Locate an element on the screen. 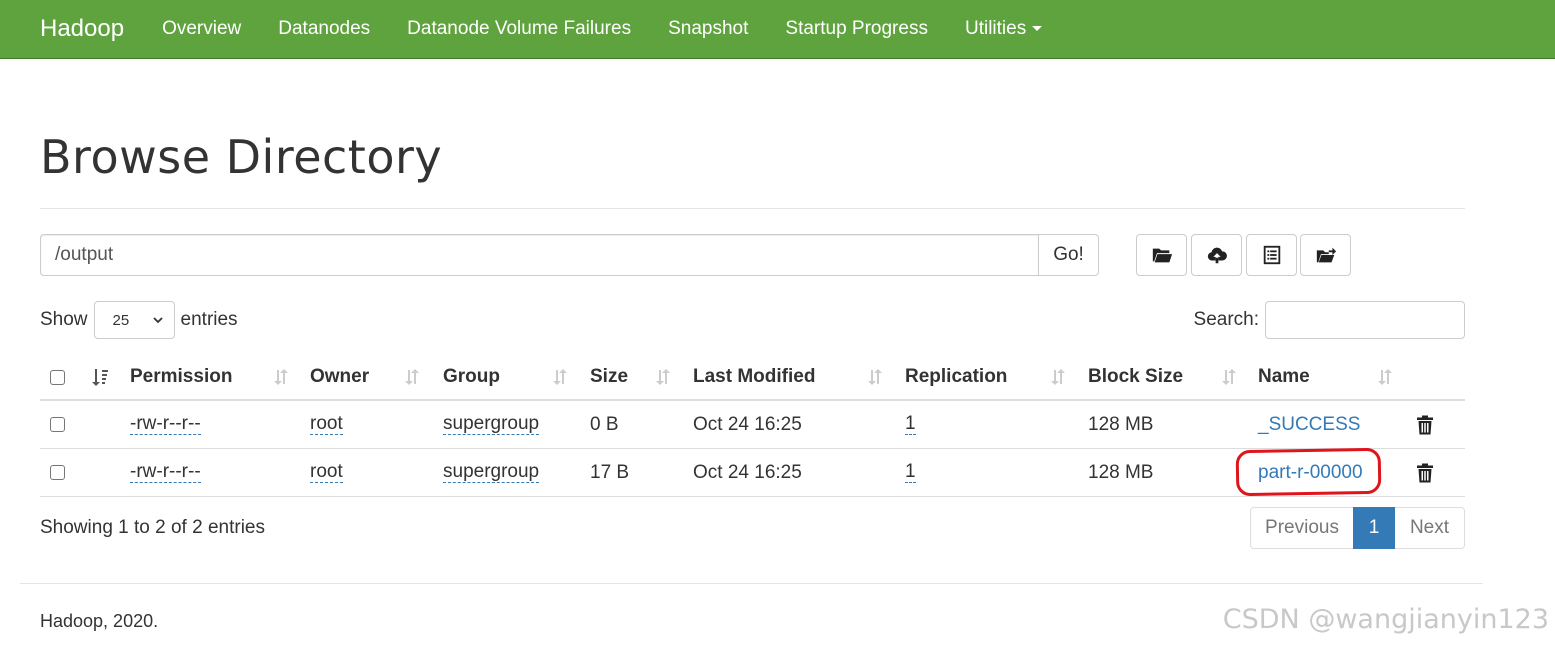 This screenshot has height=648, width=1555. sort-desc-icon is located at coordinates (100, 377).